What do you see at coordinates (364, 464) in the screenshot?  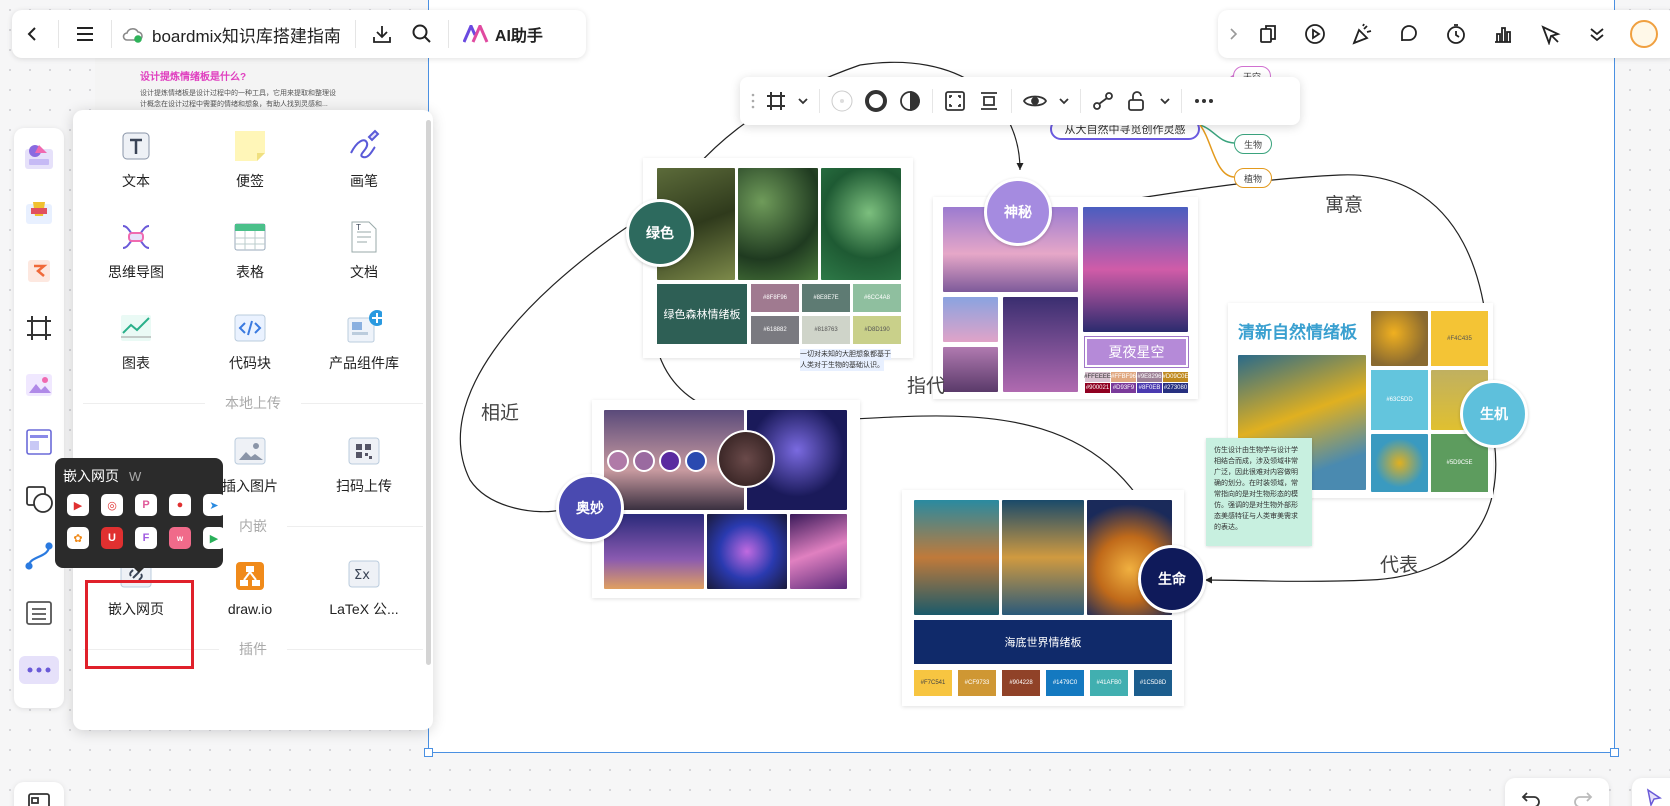 I see `tool-qr-upload: 扫码上传` at bounding box center [364, 464].